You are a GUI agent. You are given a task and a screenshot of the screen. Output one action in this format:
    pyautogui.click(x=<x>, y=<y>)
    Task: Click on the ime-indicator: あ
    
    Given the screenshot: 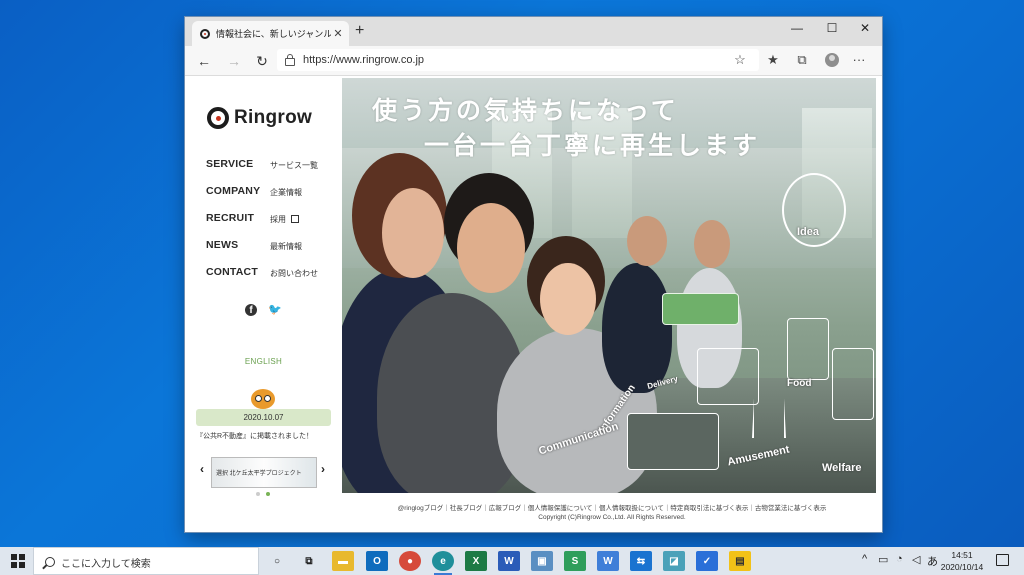 What is the action you would take?
    pyautogui.click(x=932, y=561)
    